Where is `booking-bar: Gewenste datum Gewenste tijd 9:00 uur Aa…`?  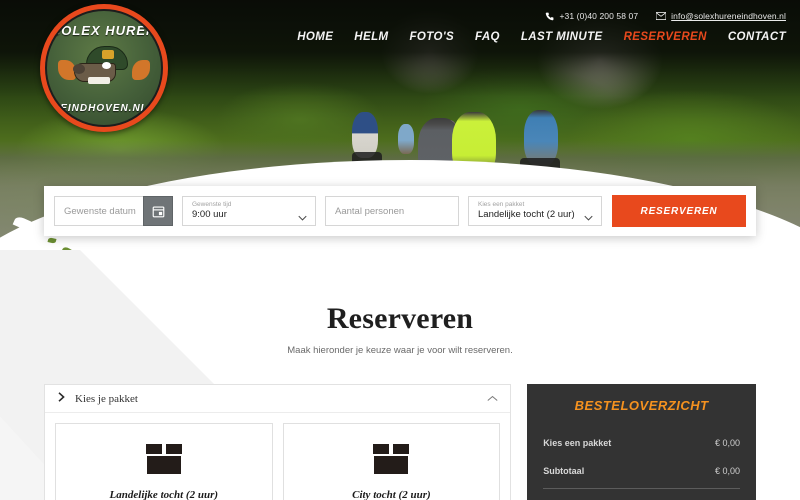
booking-bar: Gewenste datum Gewenste tijd 9:00 uur Aa… is located at coordinates (400, 211).